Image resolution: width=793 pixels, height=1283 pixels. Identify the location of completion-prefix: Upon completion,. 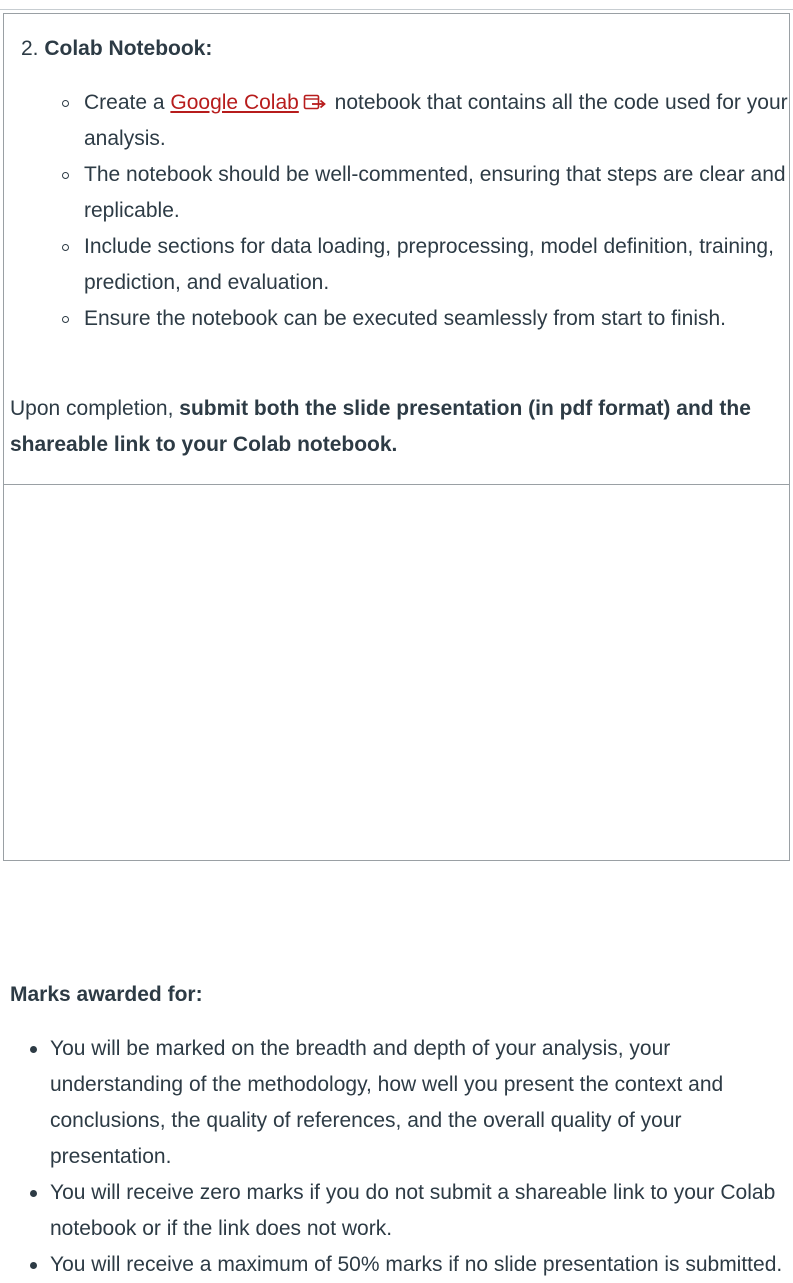
(95, 408).